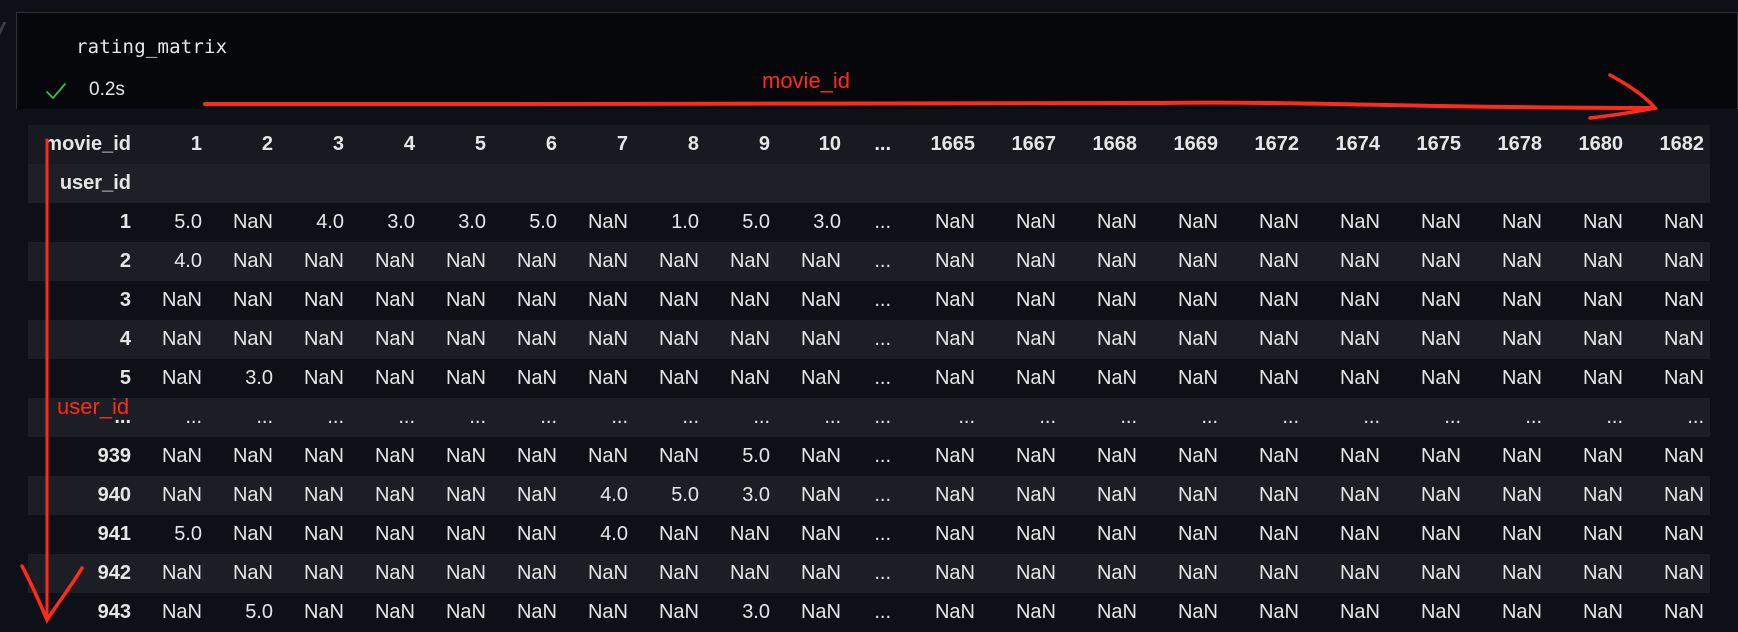 This screenshot has width=1738, height=632. I want to click on column-header: 2, so click(267, 144).